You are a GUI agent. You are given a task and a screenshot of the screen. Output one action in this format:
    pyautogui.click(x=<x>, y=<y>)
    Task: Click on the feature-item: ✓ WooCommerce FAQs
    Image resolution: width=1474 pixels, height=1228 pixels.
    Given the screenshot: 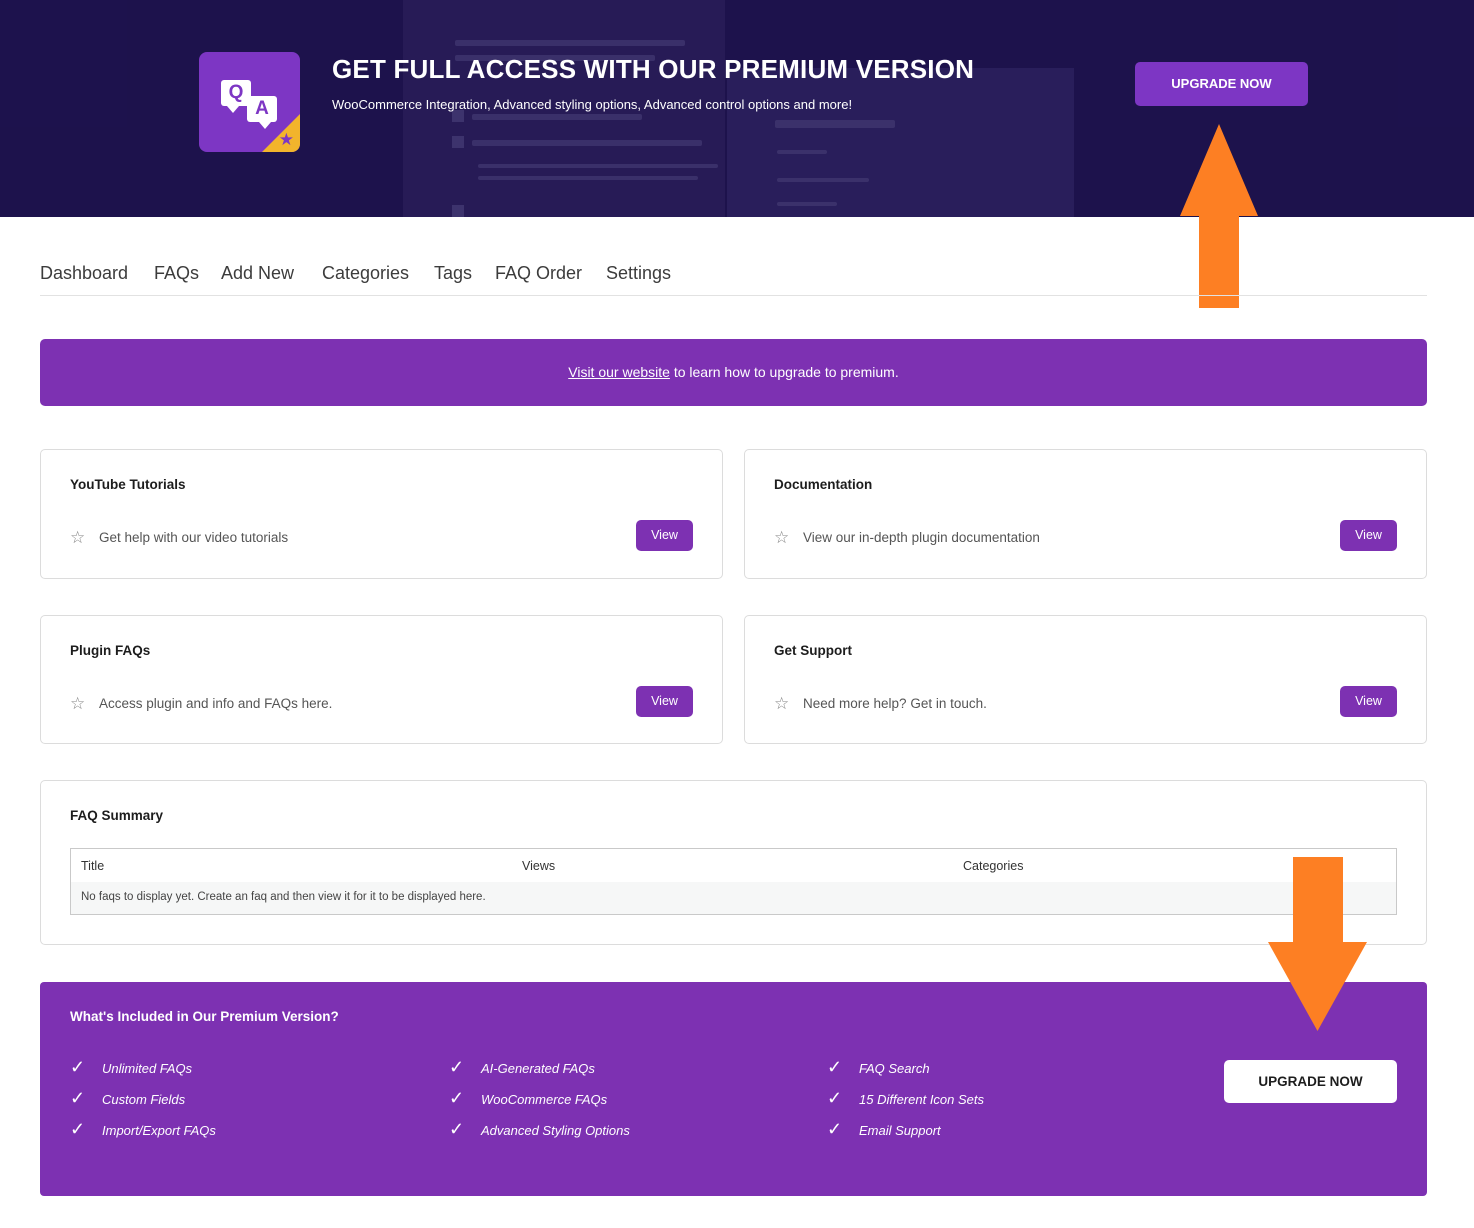 What is the action you would take?
    pyautogui.click(x=528, y=1098)
    